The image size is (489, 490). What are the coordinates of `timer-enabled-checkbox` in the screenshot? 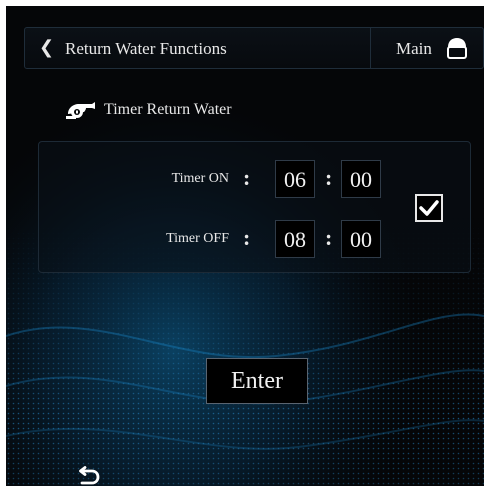 It's located at (429, 208).